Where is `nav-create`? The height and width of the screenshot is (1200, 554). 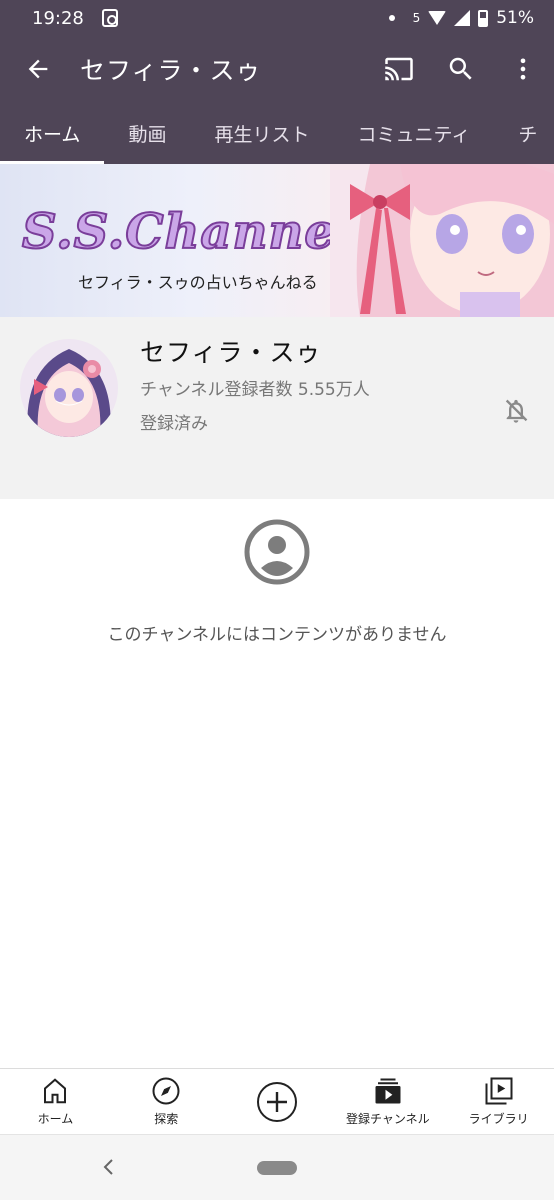 nav-create is located at coordinates (277, 1101).